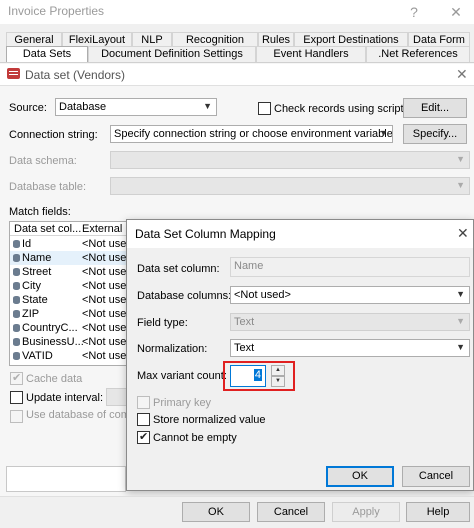 The width and height of the screenshot is (474, 528). I want to click on primary-key-label: Primary key, so click(182, 403).